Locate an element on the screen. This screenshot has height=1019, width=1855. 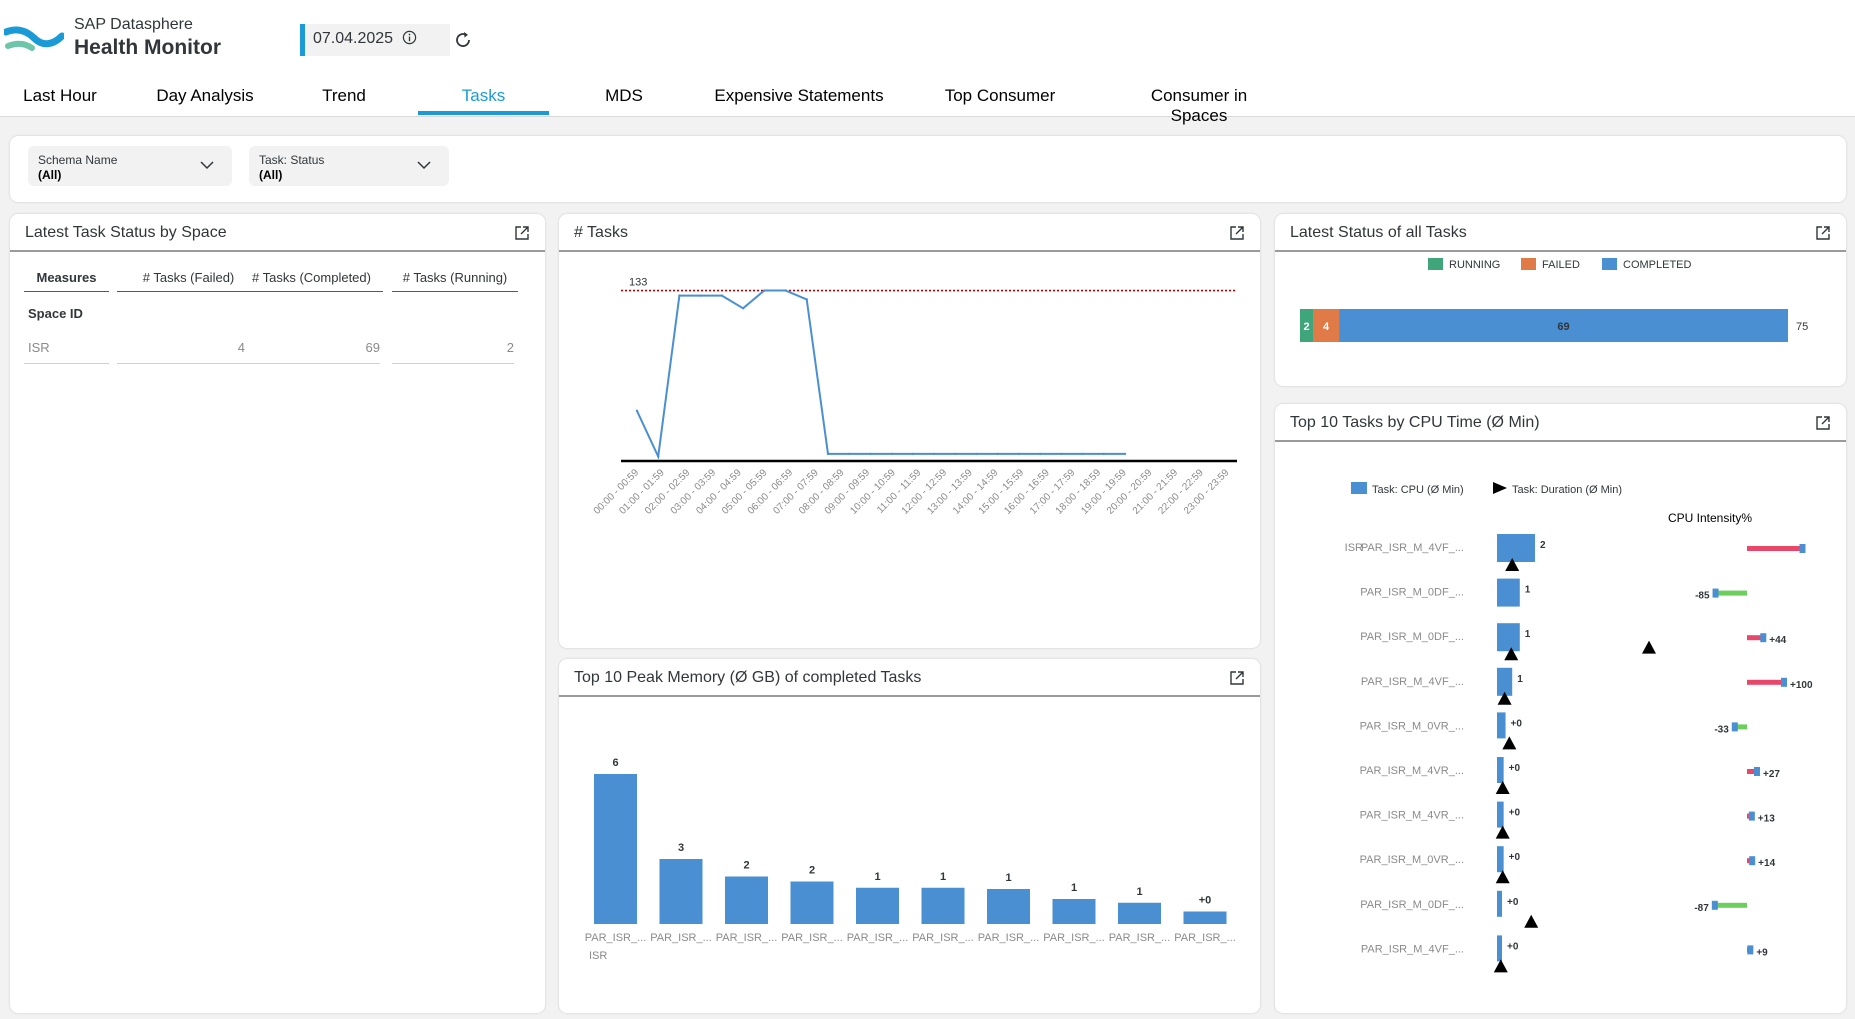
tab-trend: Trend is located at coordinates (344, 96).